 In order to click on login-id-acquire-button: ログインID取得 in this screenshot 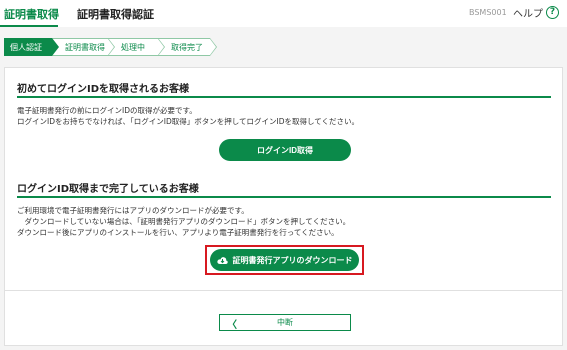, I will do `click(285, 150)`.